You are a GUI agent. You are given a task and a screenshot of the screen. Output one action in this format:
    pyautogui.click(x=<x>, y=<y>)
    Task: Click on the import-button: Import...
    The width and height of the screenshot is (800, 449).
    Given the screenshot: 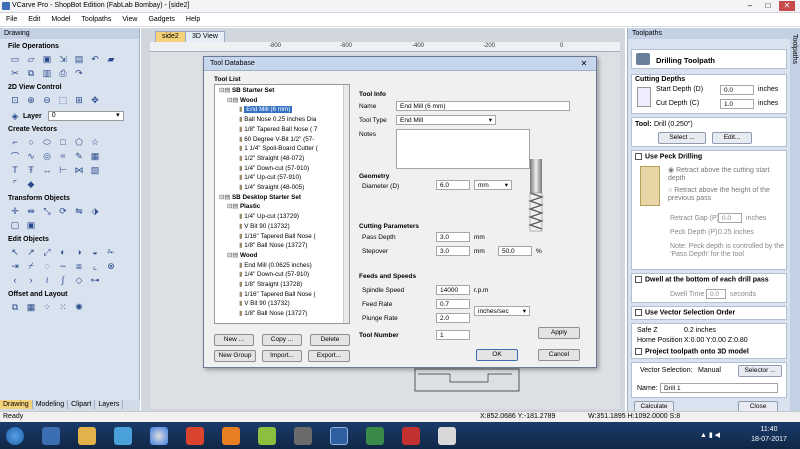 What is the action you would take?
    pyautogui.click(x=282, y=356)
    